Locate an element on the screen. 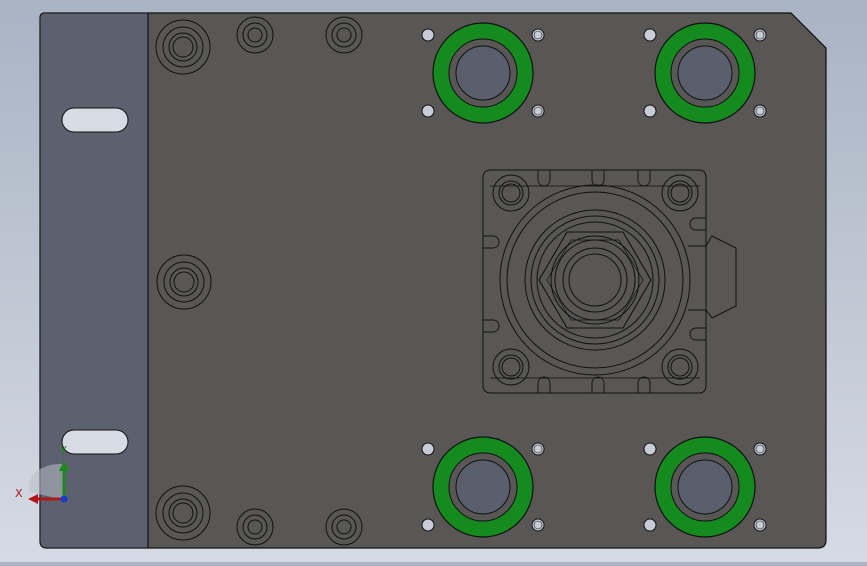 This screenshot has width=867, height=566. slot-top is located at coordinates (95, 120).